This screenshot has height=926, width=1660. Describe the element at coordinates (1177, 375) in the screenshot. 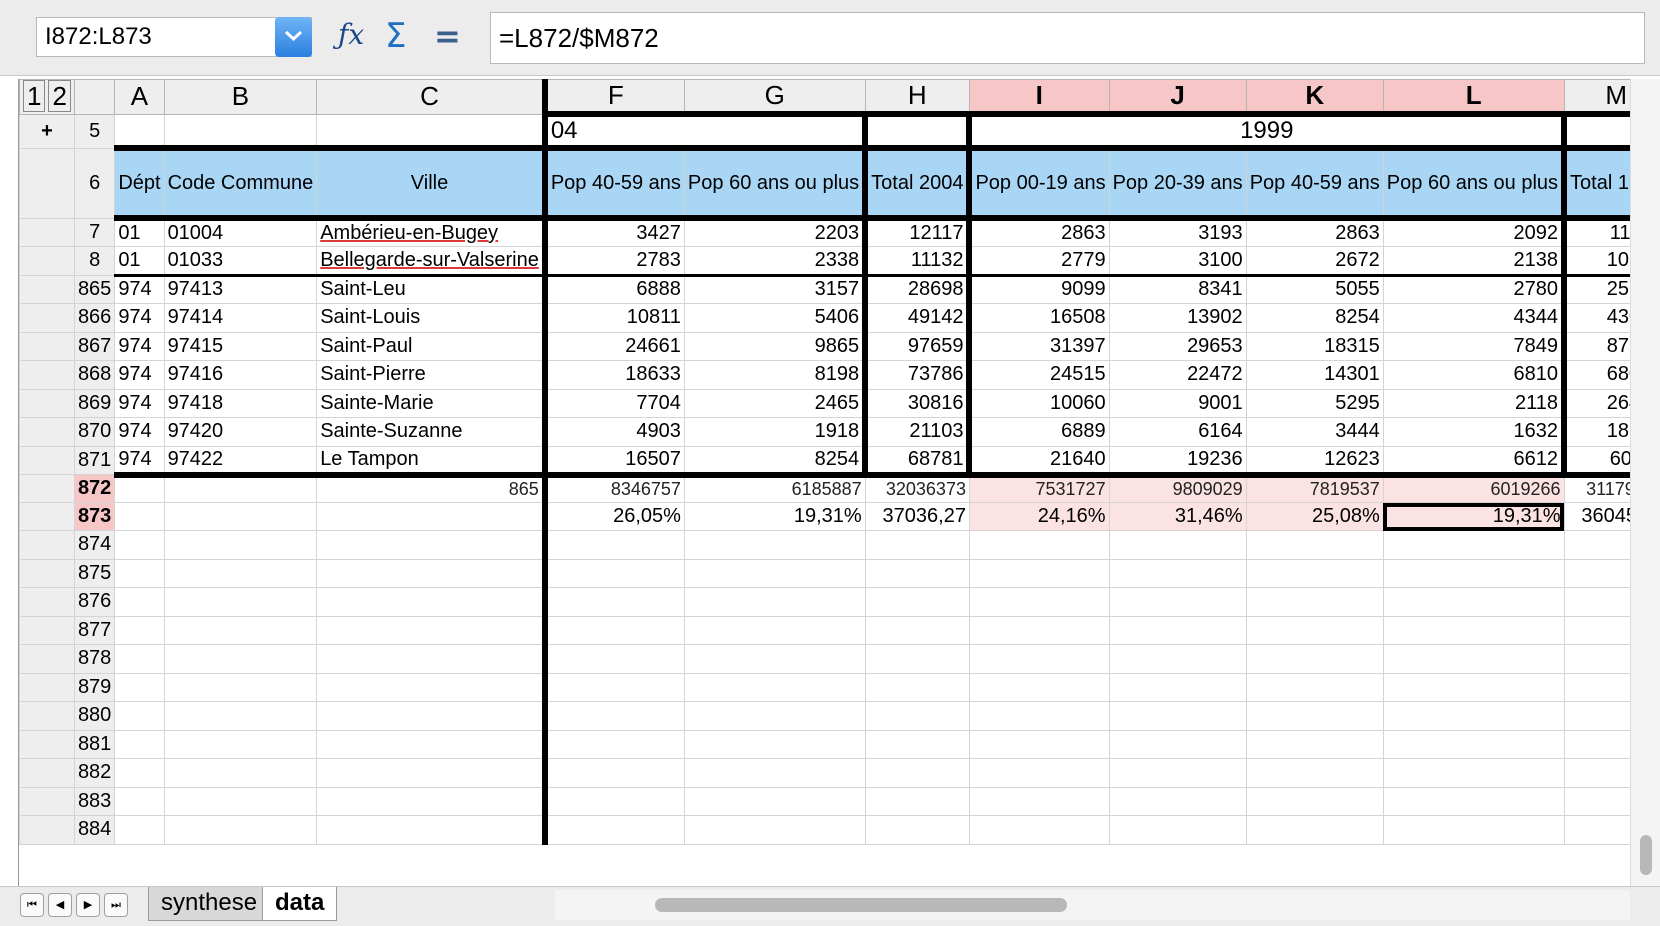

I see `cell: 22472` at that location.